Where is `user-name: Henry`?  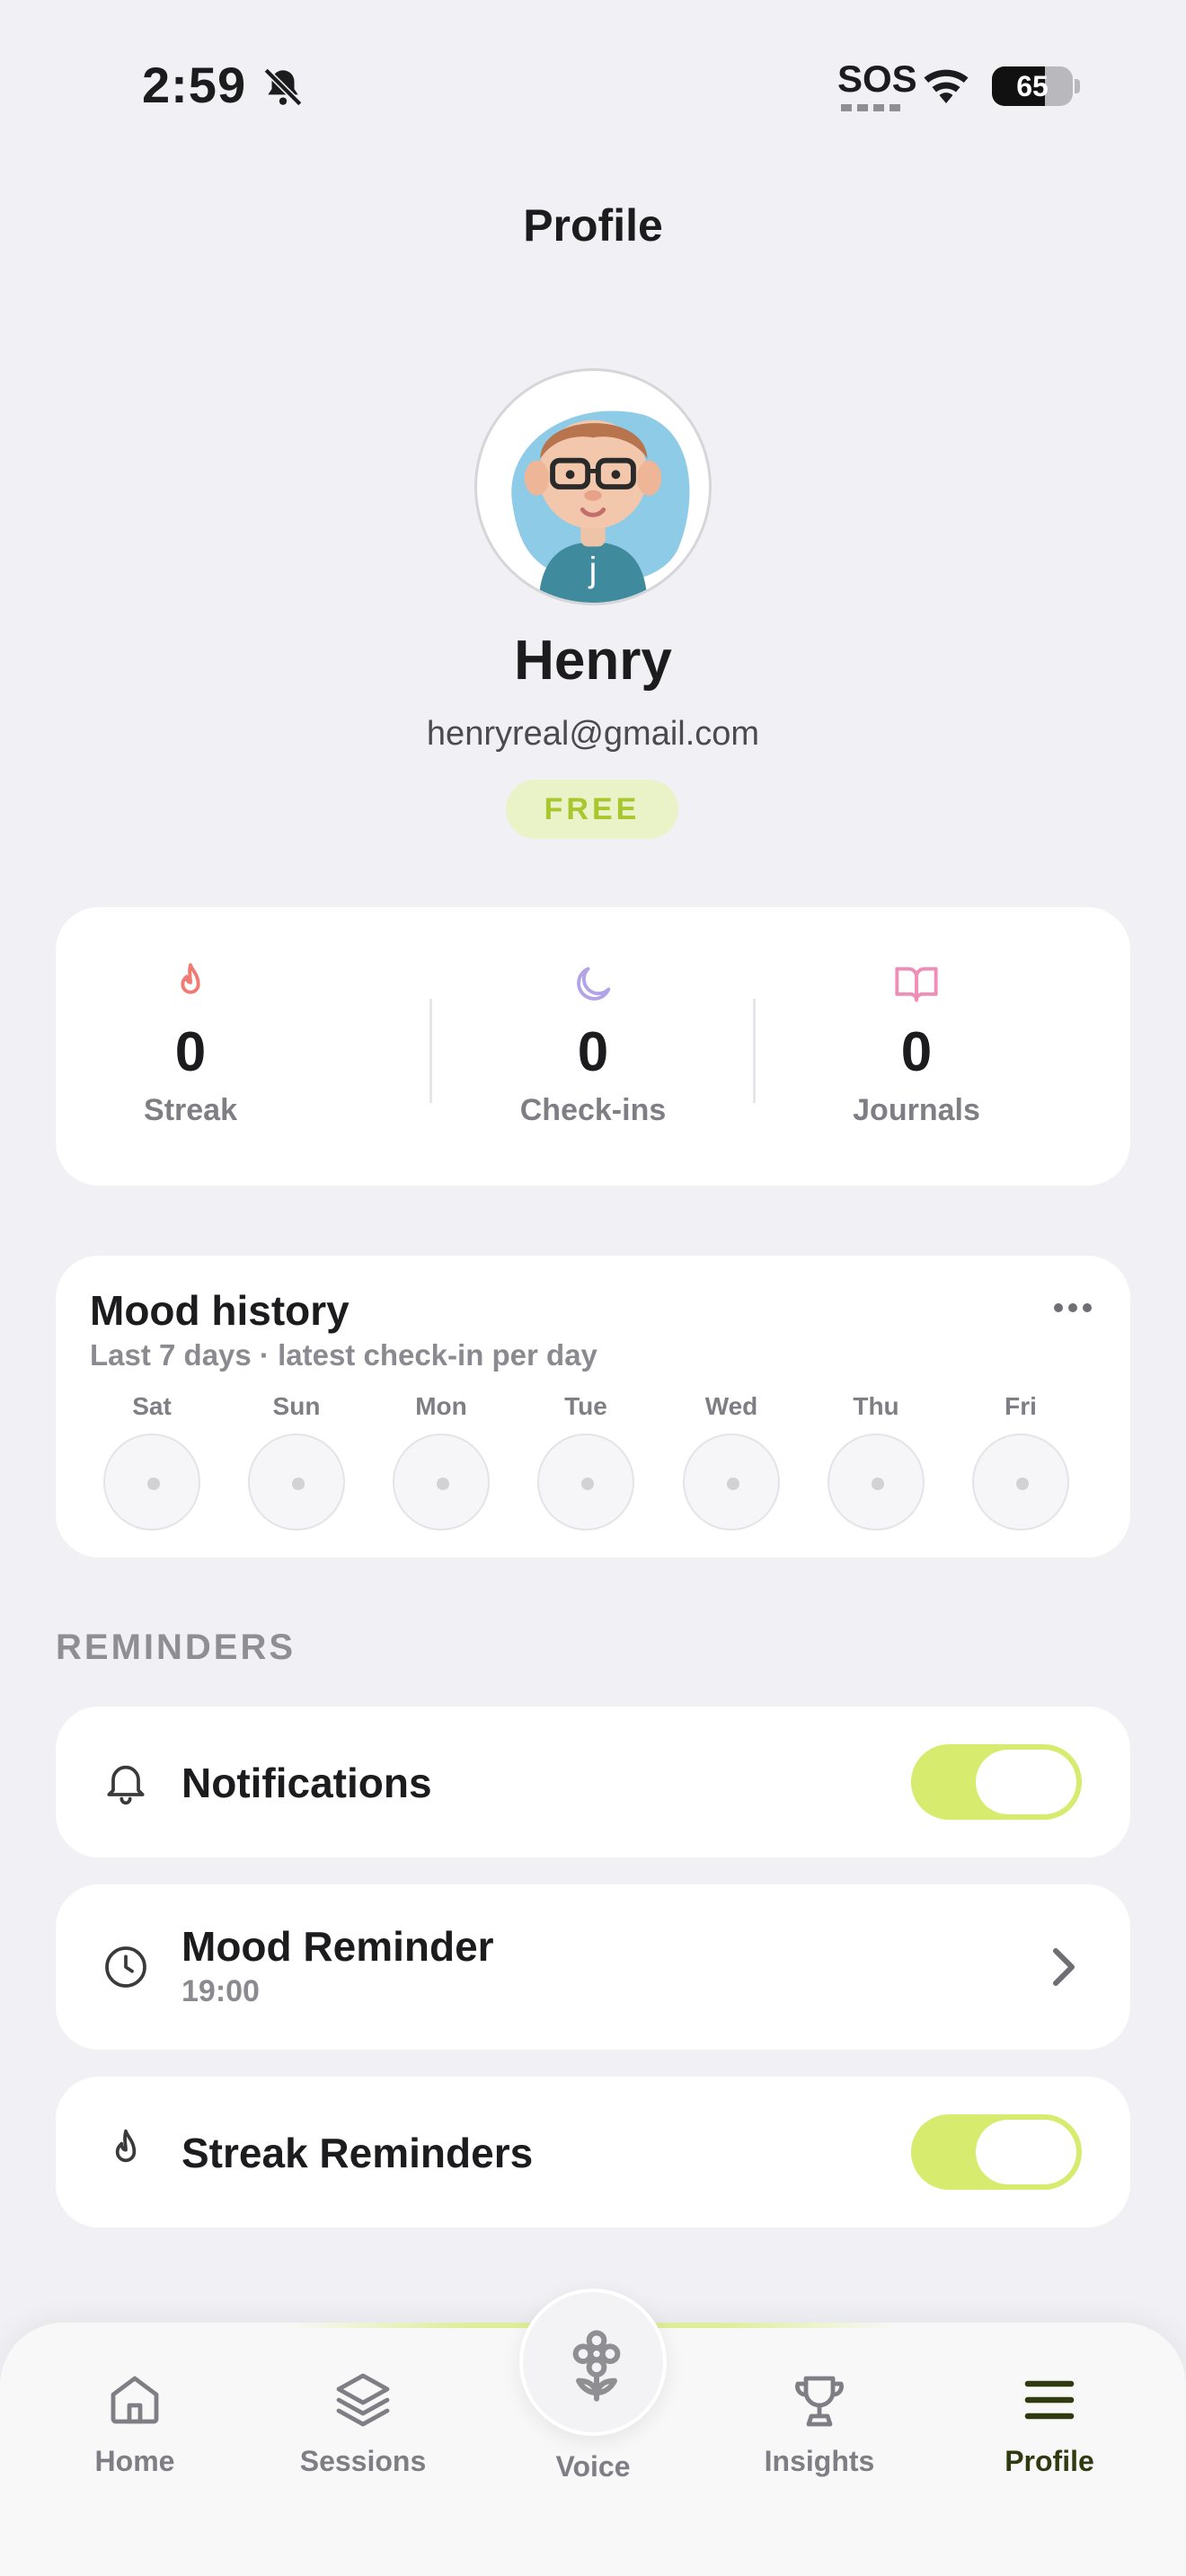
user-name: Henry is located at coordinates (593, 661).